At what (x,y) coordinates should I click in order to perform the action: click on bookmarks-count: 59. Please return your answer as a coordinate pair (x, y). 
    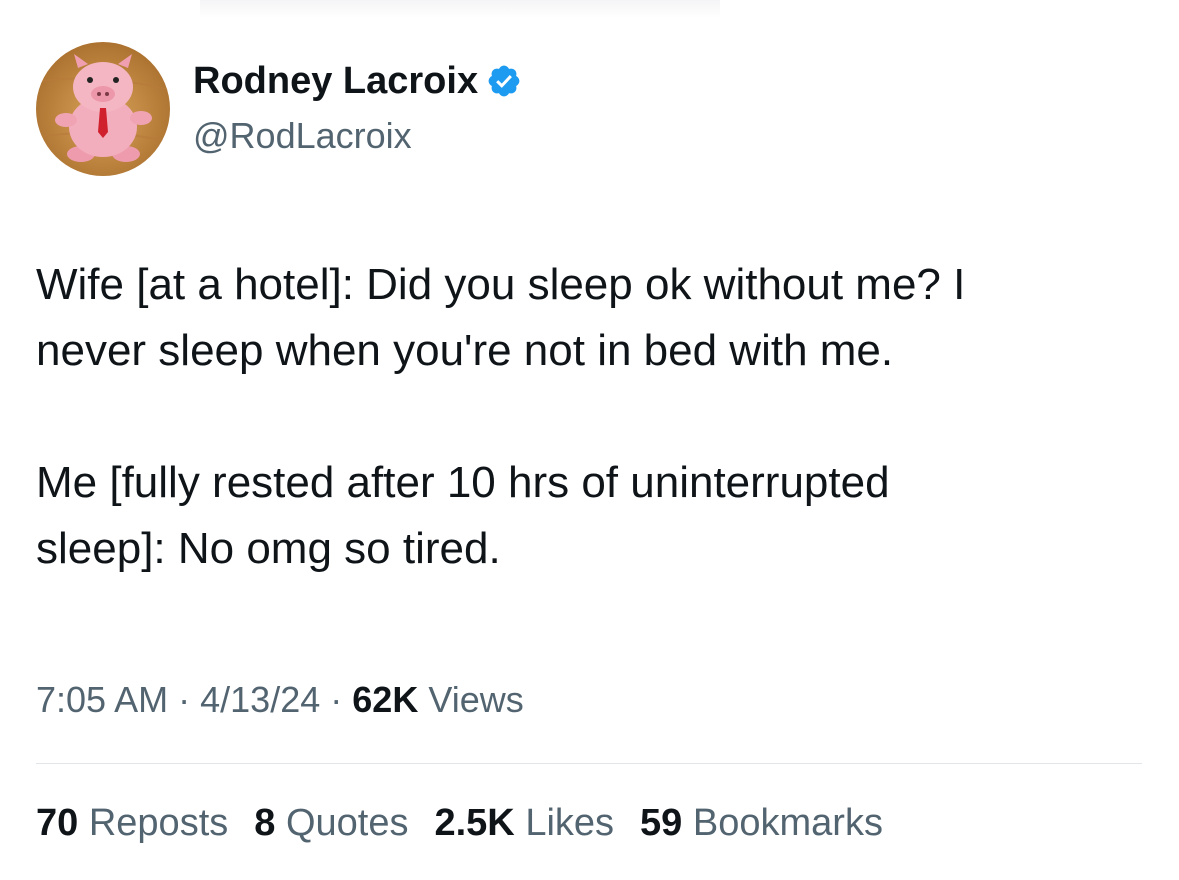
    Looking at the image, I should click on (661, 823).